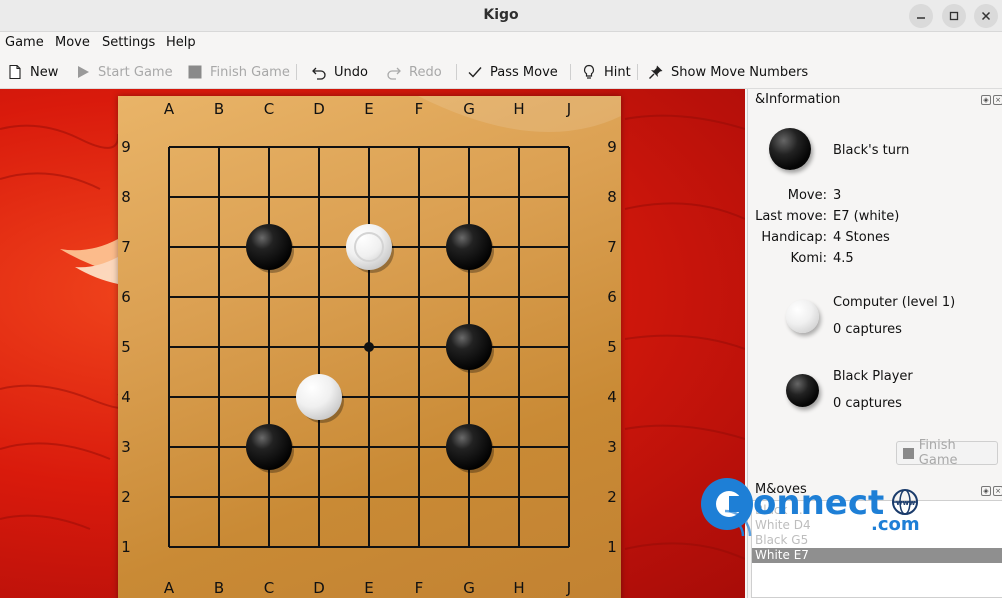 The image size is (1002, 598). I want to click on move-list-item-selected: White E7, so click(877, 555).